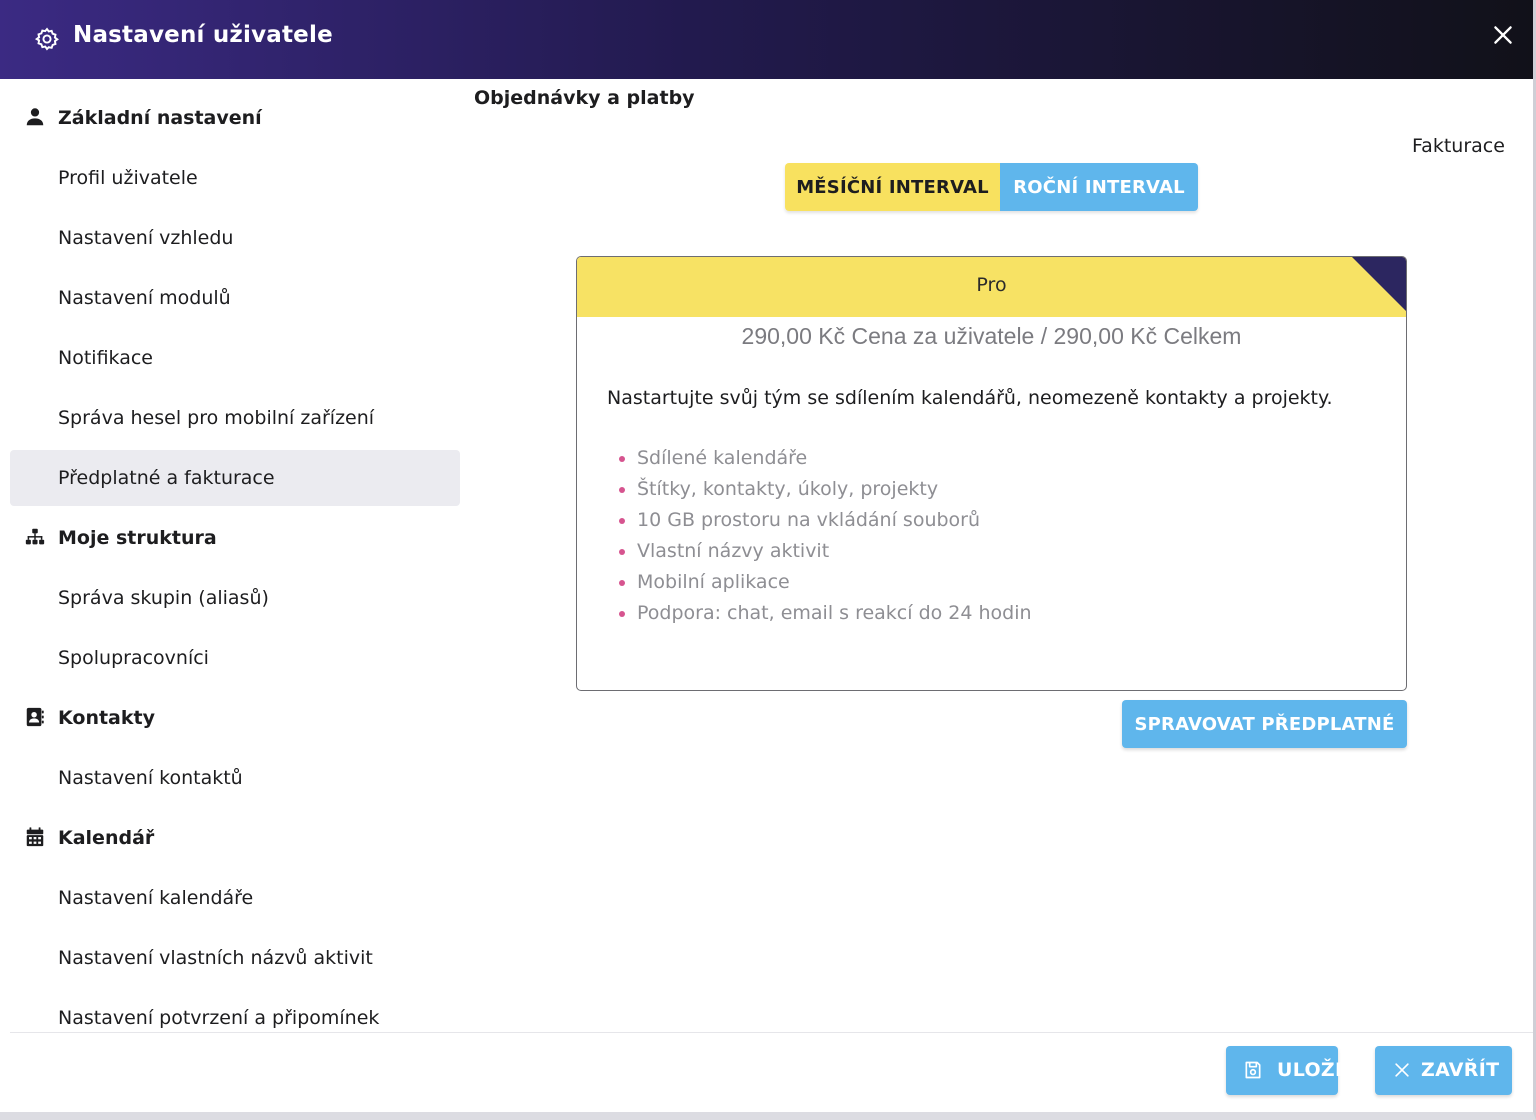  I want to click on sidebar-item-contact-settings: Nastavení kontaktů, so click(235, 778).